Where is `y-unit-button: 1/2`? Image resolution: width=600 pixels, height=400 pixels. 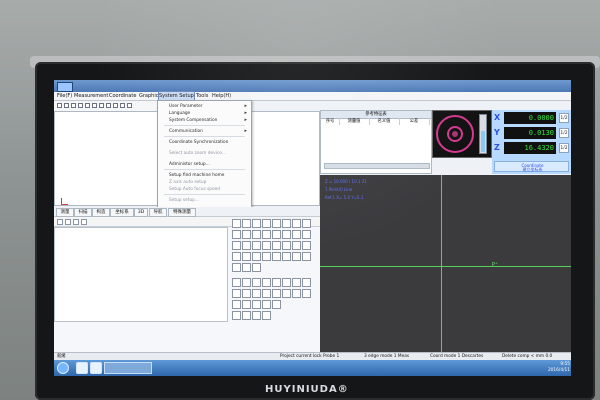 y-unit-button: 1/2 is located at coordinates (564, 133).